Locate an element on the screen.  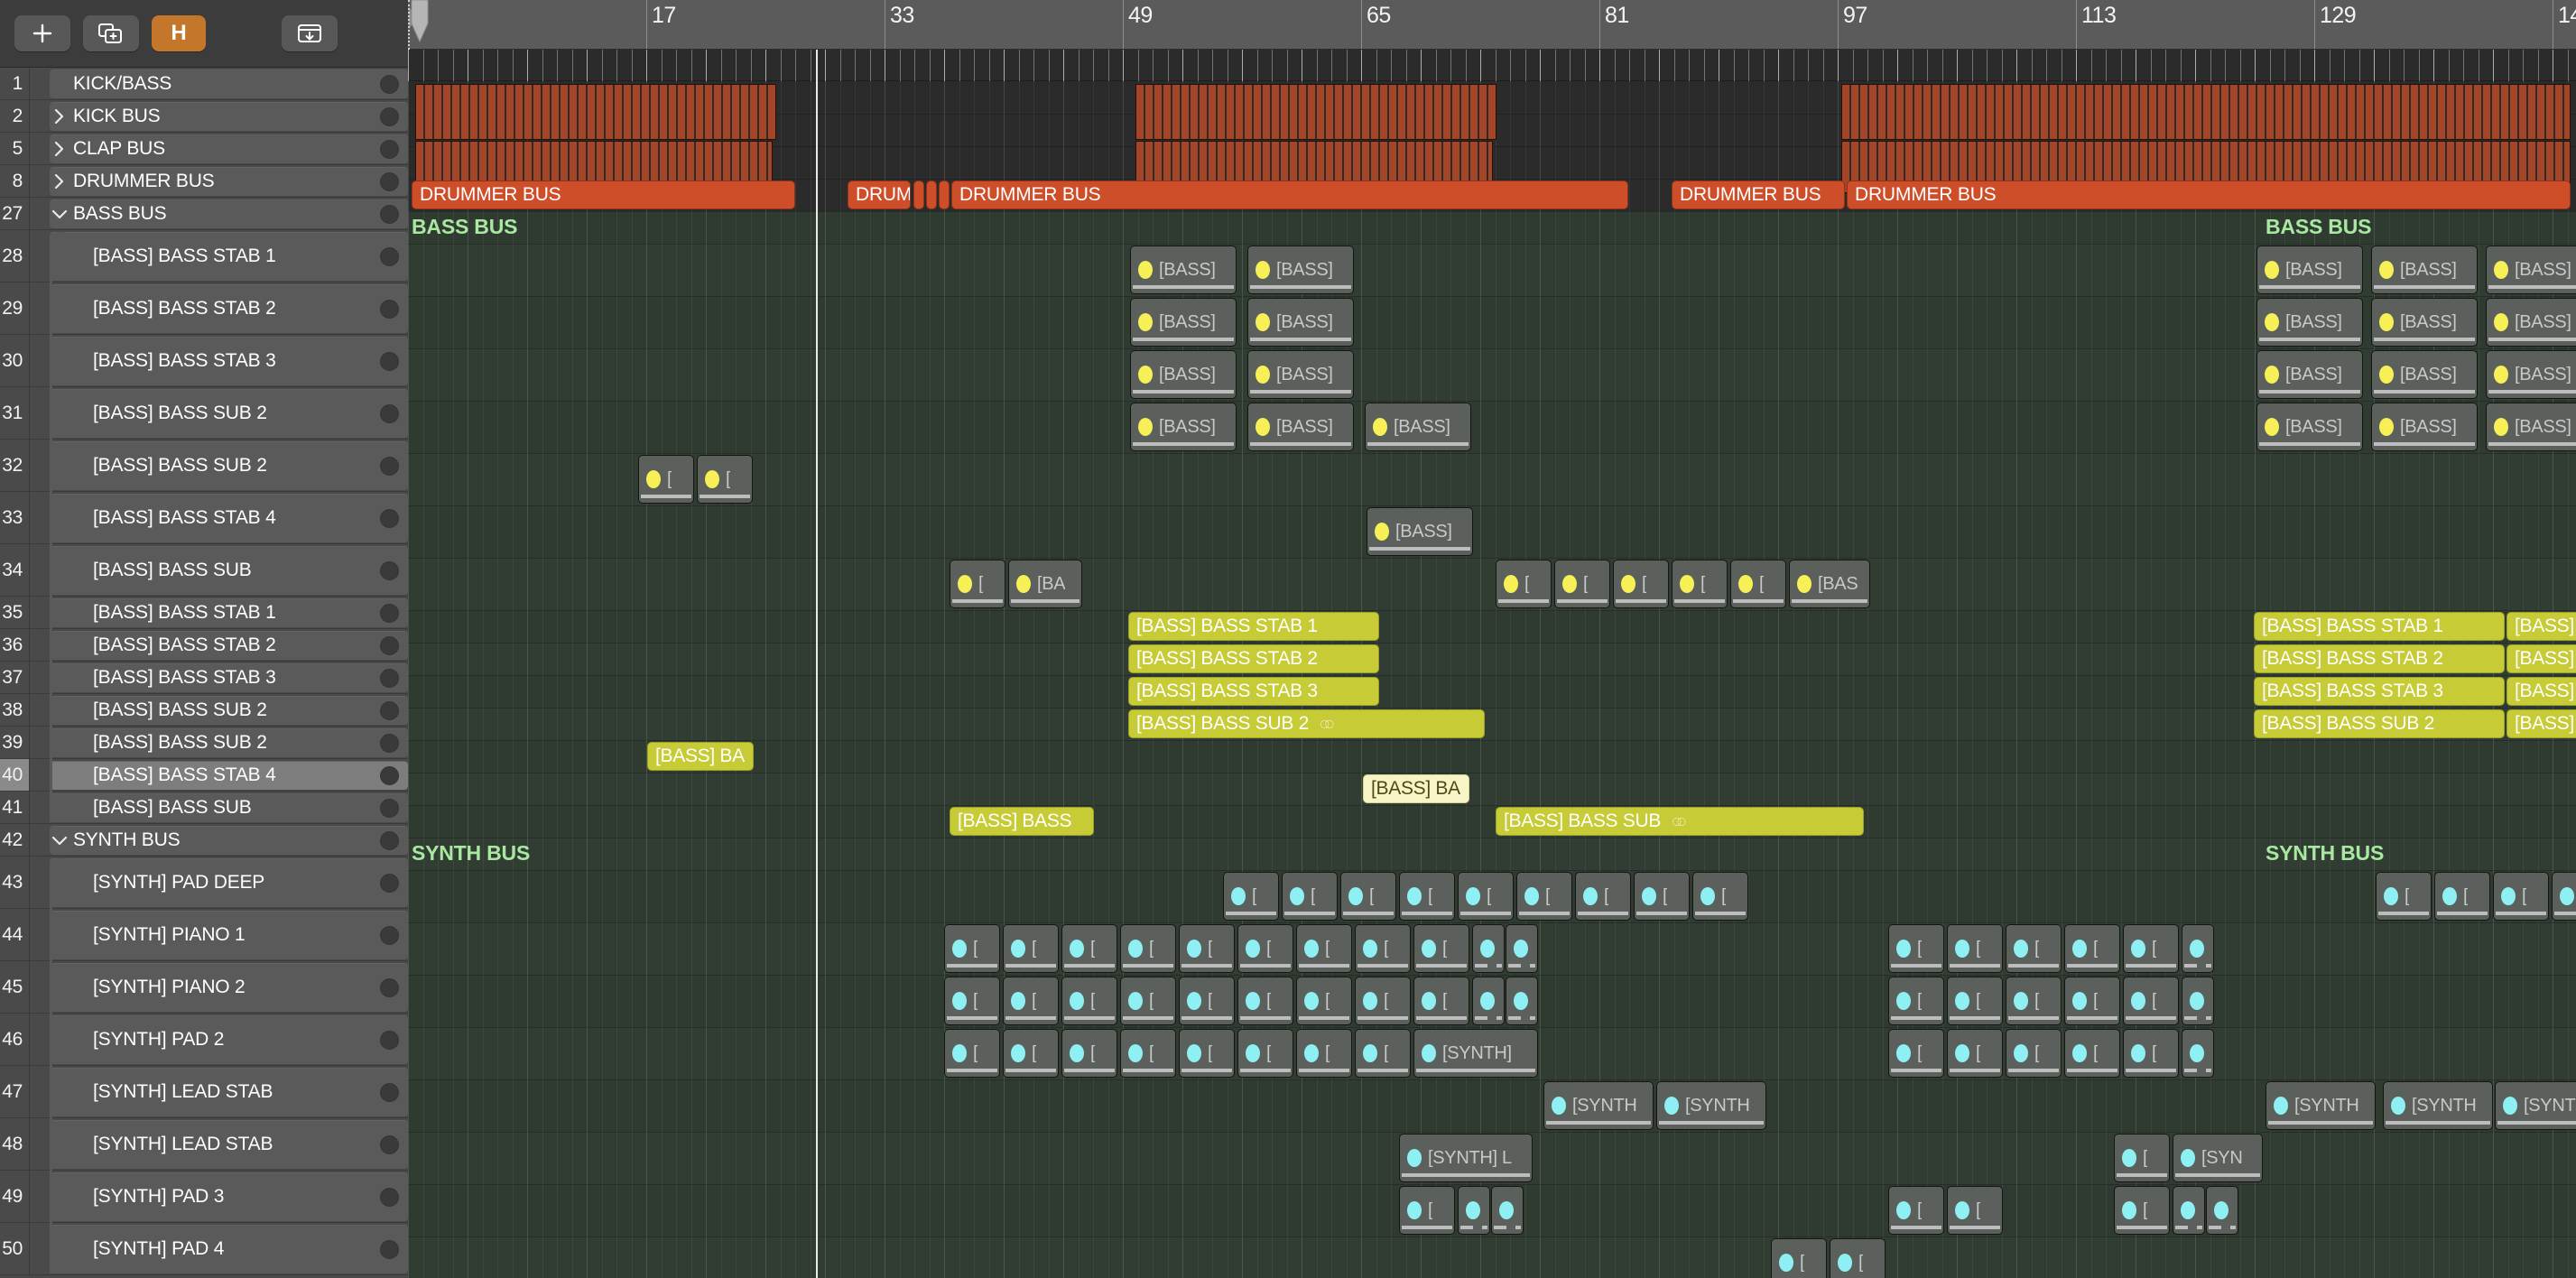
track-body: [BASS] BASS STAB 4 is located at coordinates (229, 775).